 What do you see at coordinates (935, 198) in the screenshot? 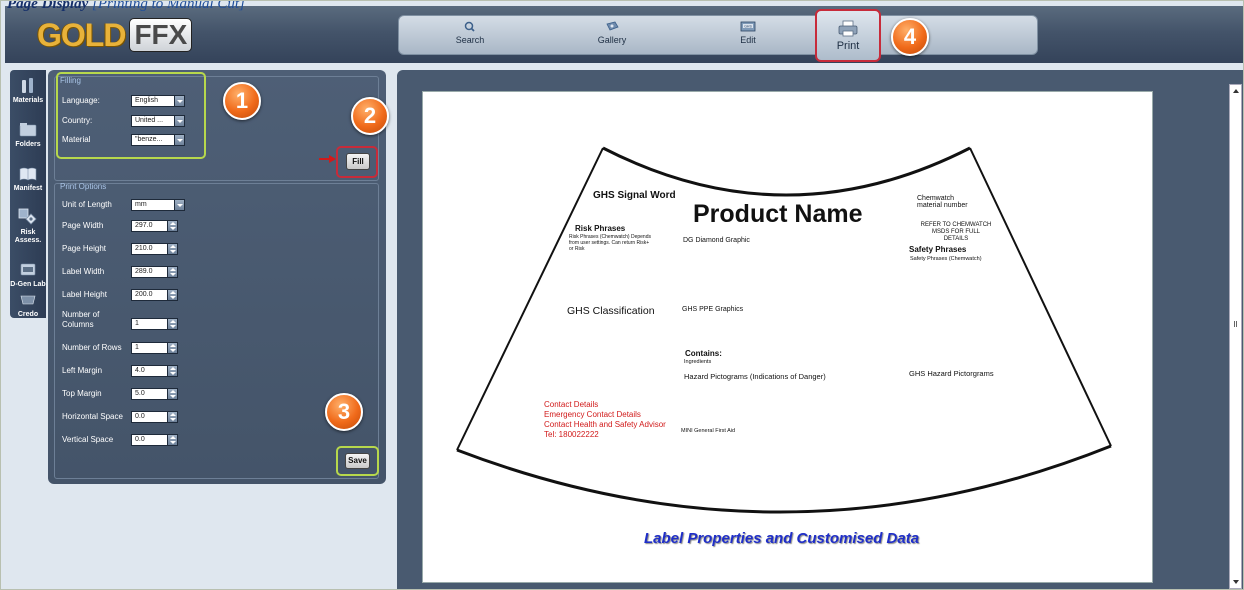
I see `chemwatch-line1: Chemwatch` at bounding box center [935, 198].